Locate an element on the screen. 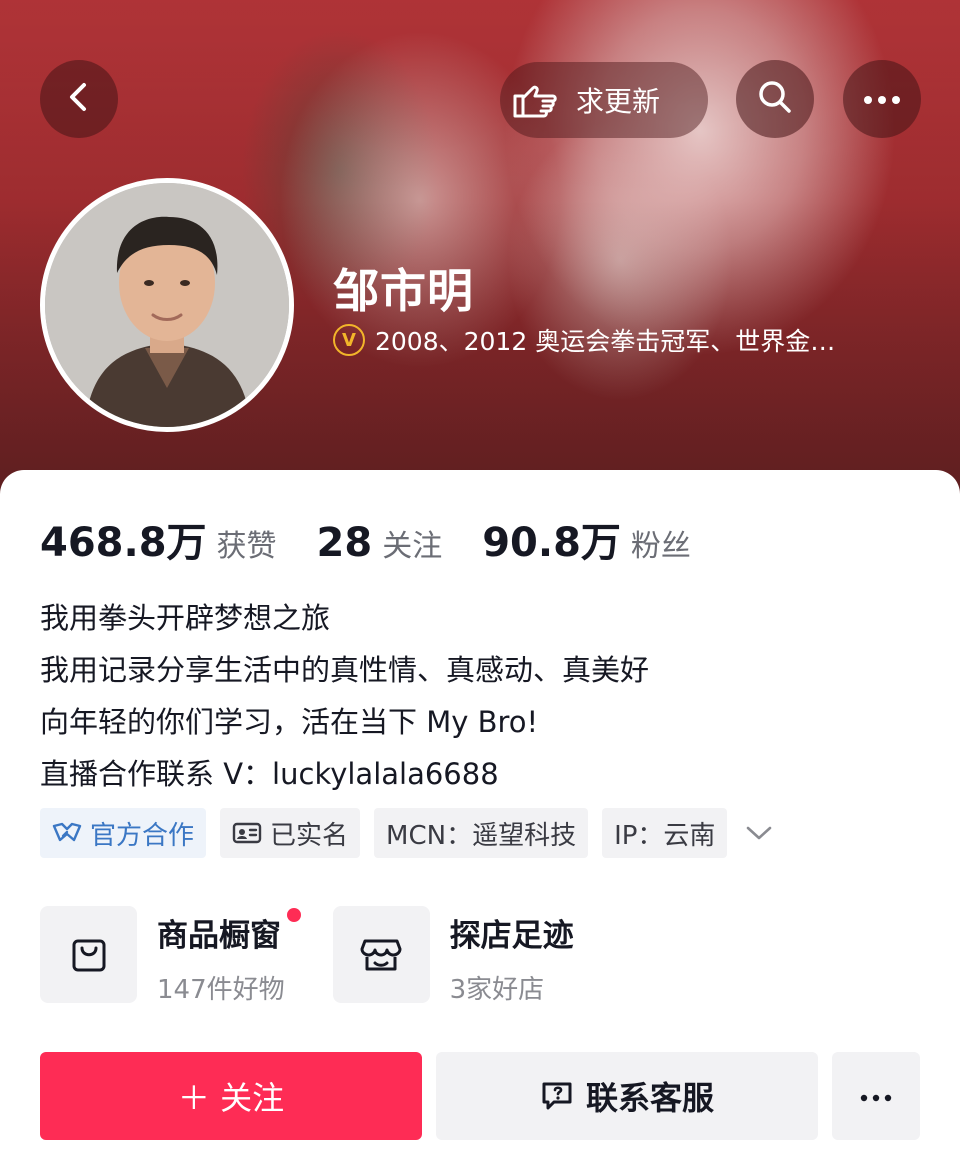 This screenshot has height=1158, width=960. profile-name: 邹市明 is located at coordinates (403, 291).